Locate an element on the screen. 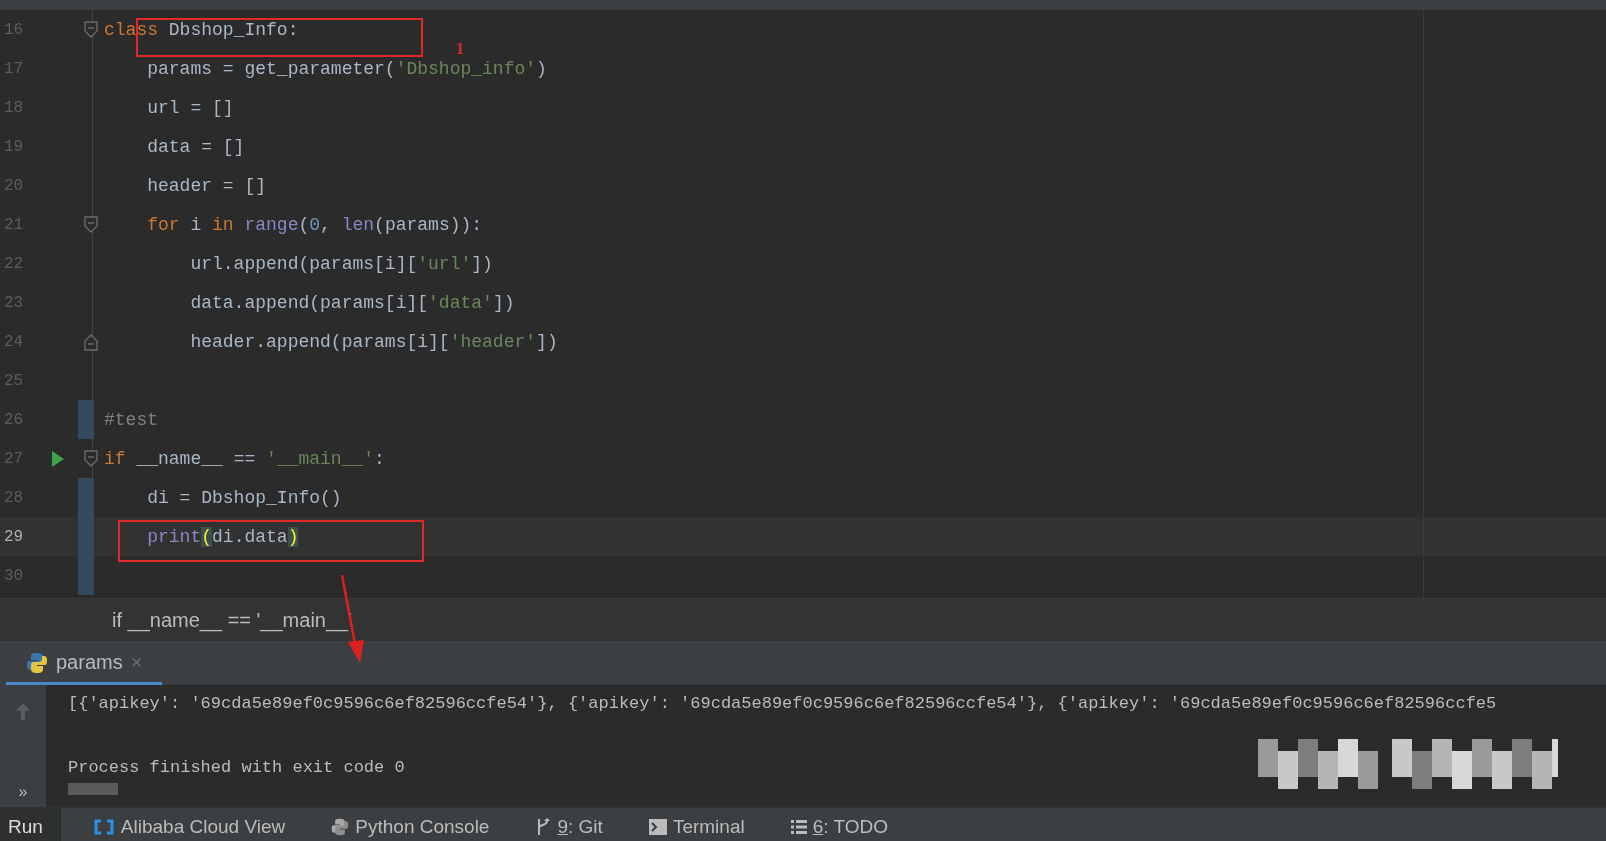 Image resolution: width=1606 pixels, height=841 pixels. line-number: 29 is located at coordinates (14, 536).